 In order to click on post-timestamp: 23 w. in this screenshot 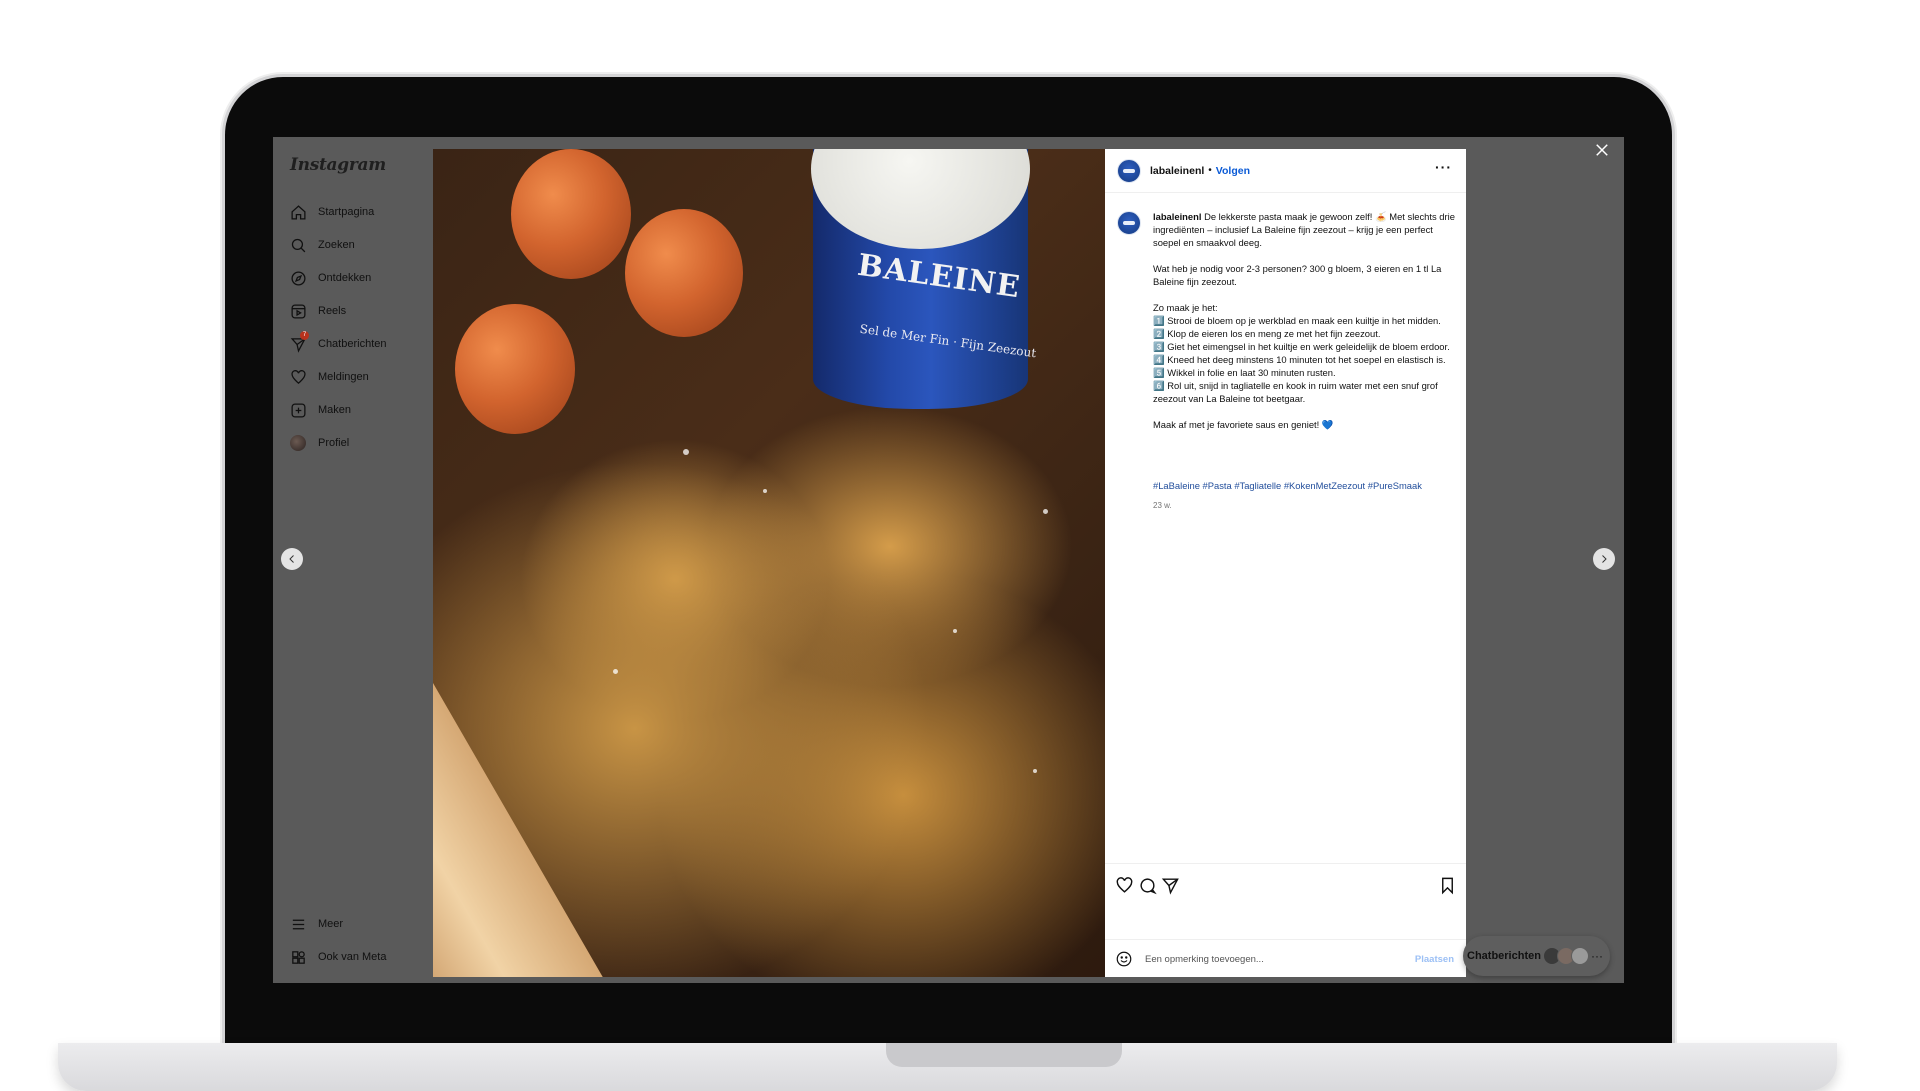, I will do `click(1162, 505)`.